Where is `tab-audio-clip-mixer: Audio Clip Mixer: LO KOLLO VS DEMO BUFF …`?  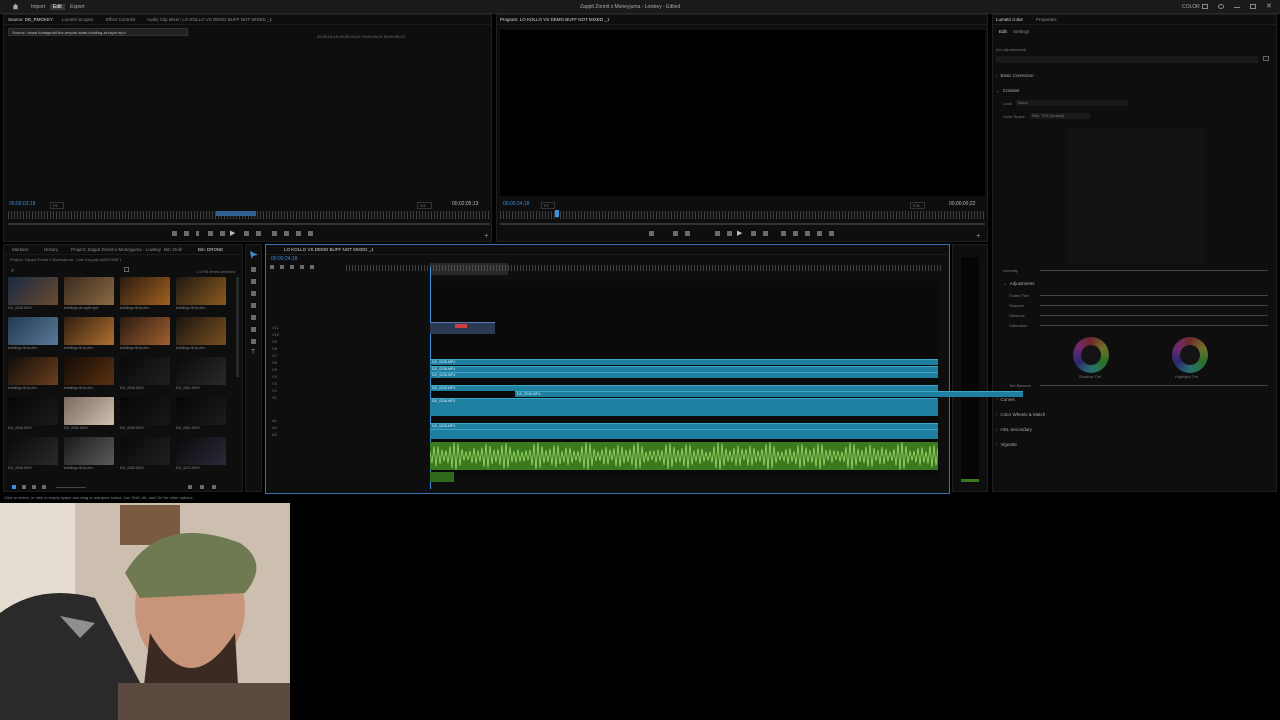
tab-audio-clip-mixer: Audio Clip Mixer: LO KOLLO VS DEMO BUFF … is located at coordinates (209, 19).